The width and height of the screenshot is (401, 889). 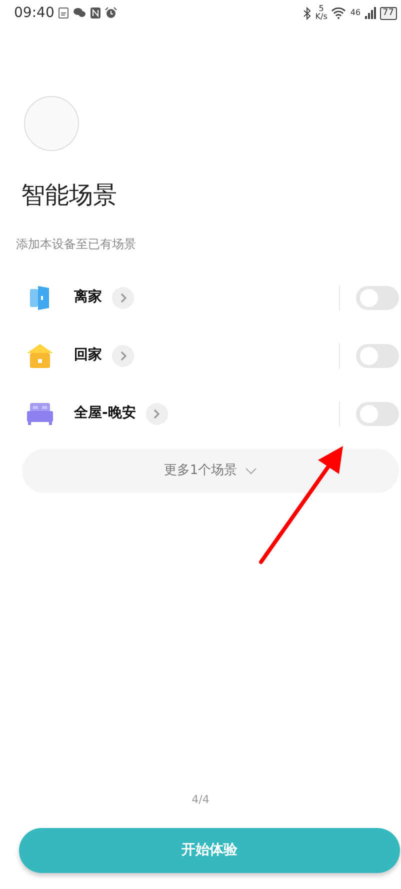 What do you see at coordinates (64, 13) in the screenshot?
I see `document-icon` at bounding box center [64, 13].